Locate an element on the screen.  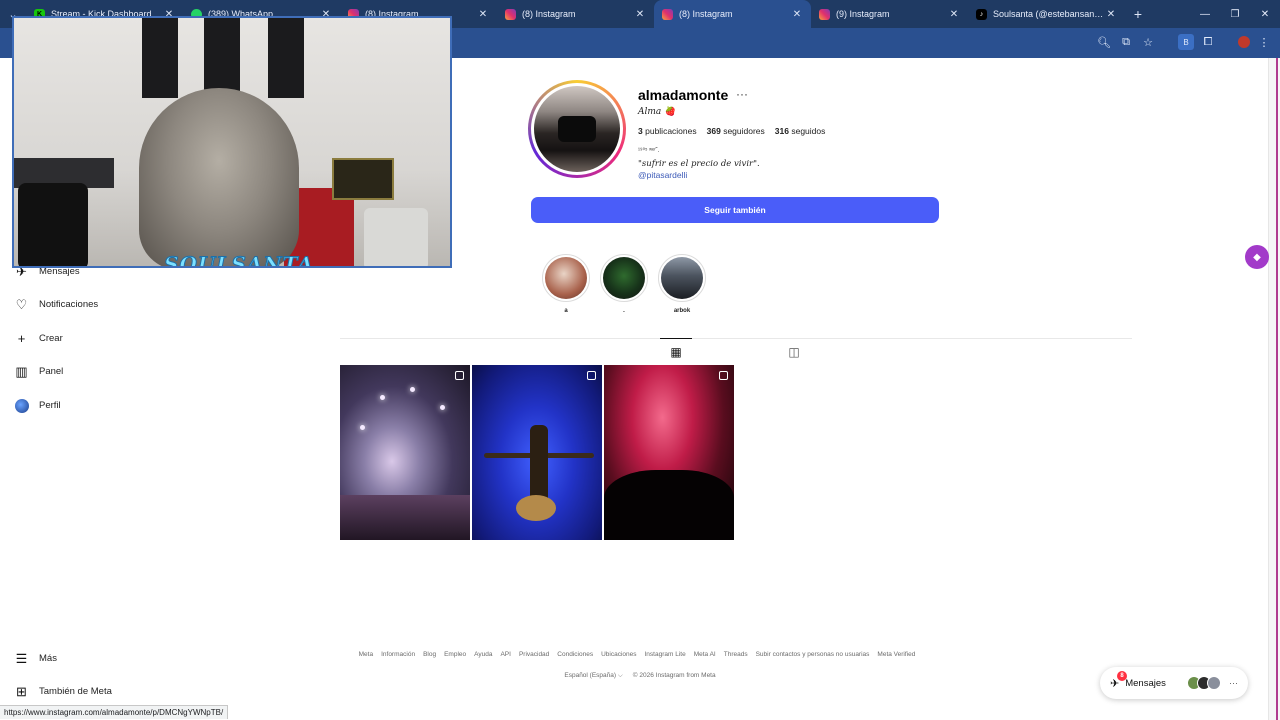
follow-back-button: Seguir también is located at coordinates (735, 210).